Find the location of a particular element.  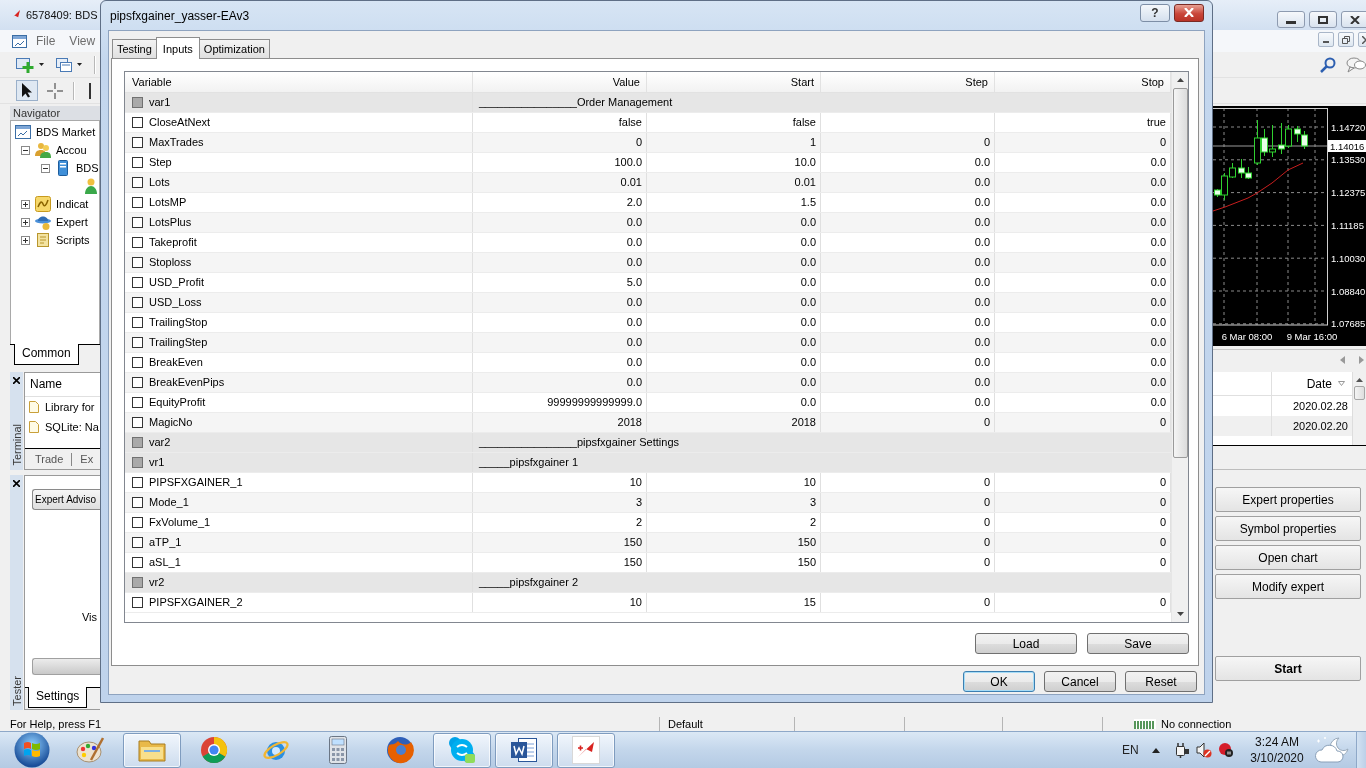

panel-button: Modify expert is located at coordinates (1288, 586).